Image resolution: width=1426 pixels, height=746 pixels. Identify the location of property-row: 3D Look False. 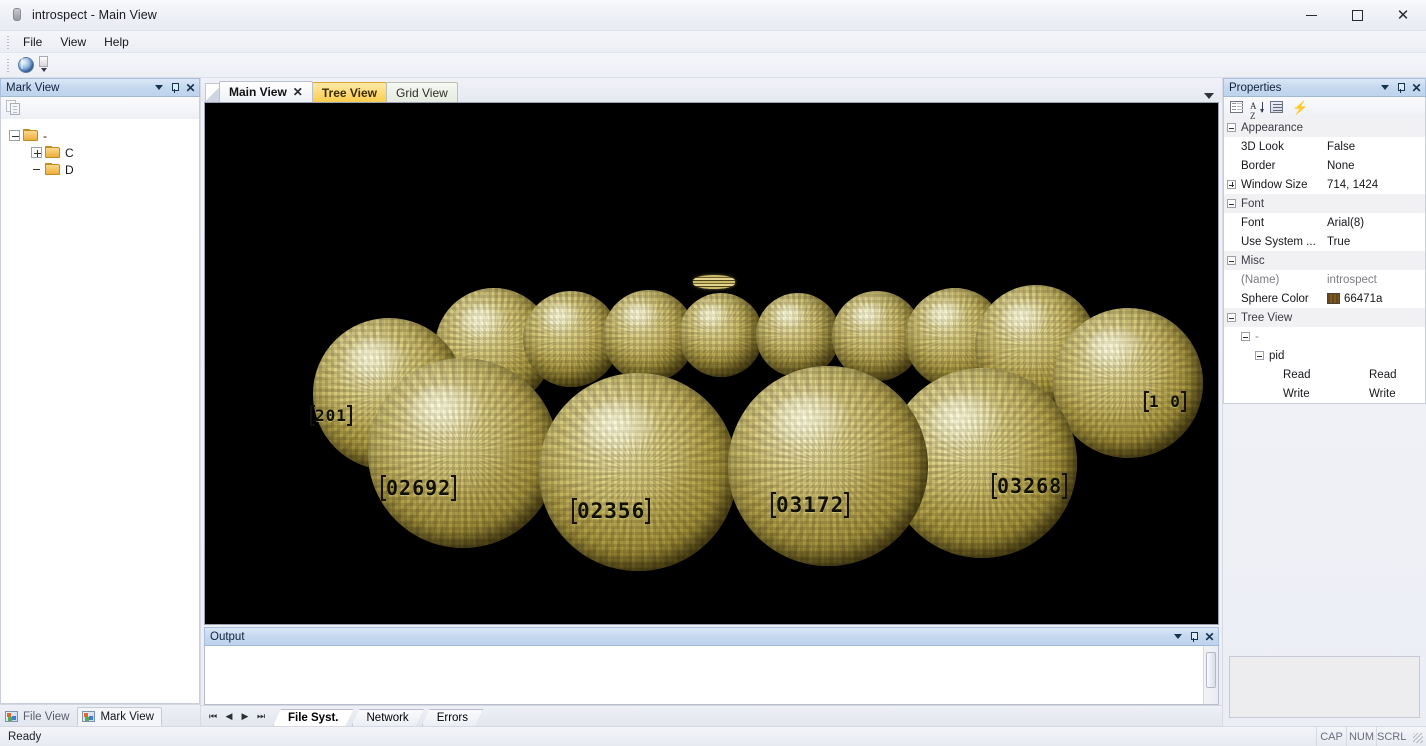
(1324, 146).